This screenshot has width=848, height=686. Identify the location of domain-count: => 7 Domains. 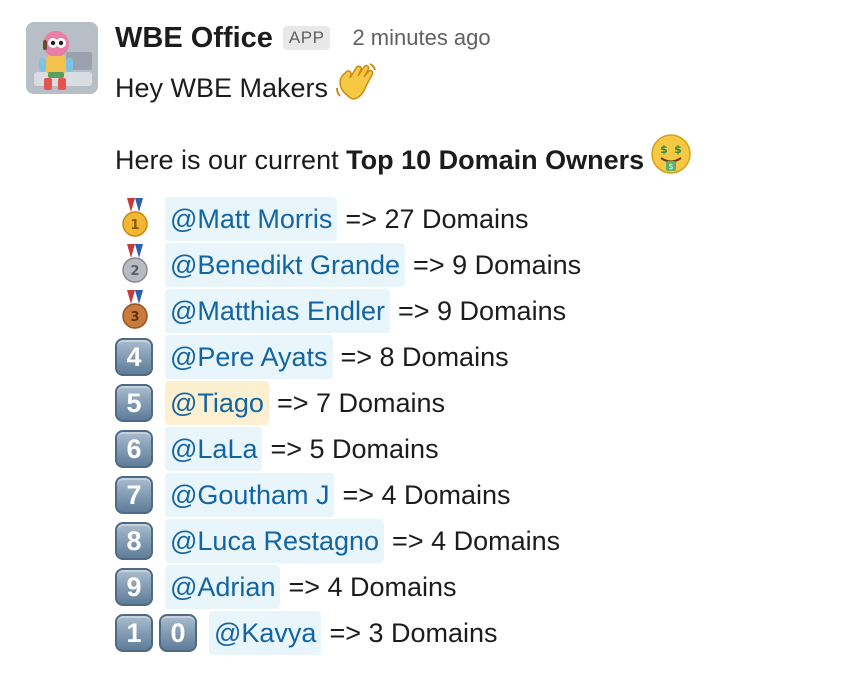
(361, 402).